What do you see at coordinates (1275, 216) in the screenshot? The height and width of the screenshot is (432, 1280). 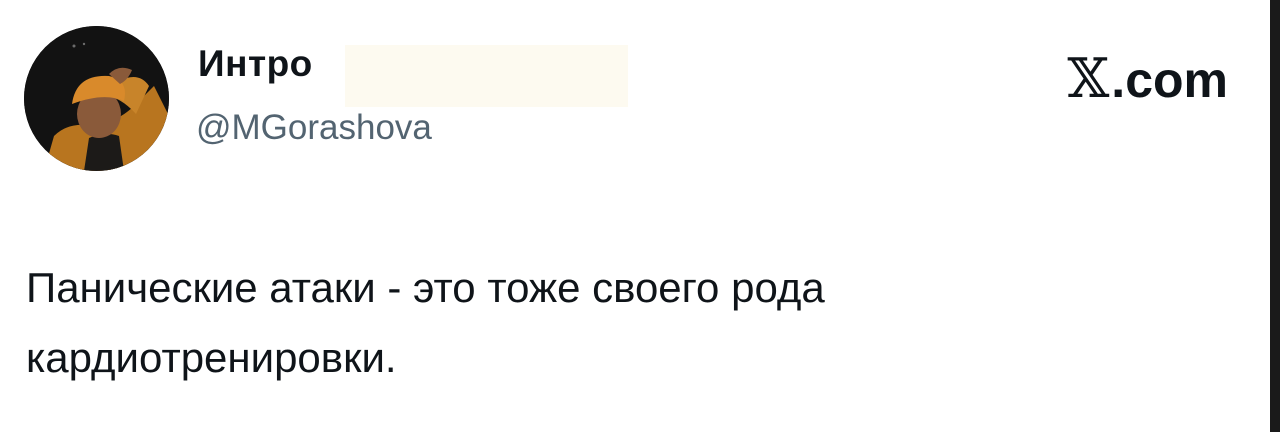 I see `right-edge-border` at bounding box center [1275, 216].